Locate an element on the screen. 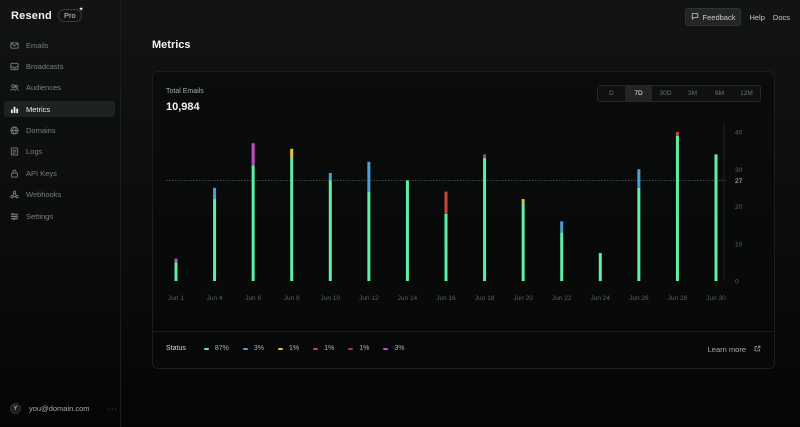 This screenshot has width=800, height=427. user-account: Y you@domain.com ··· is located at coordinates (64, 408).